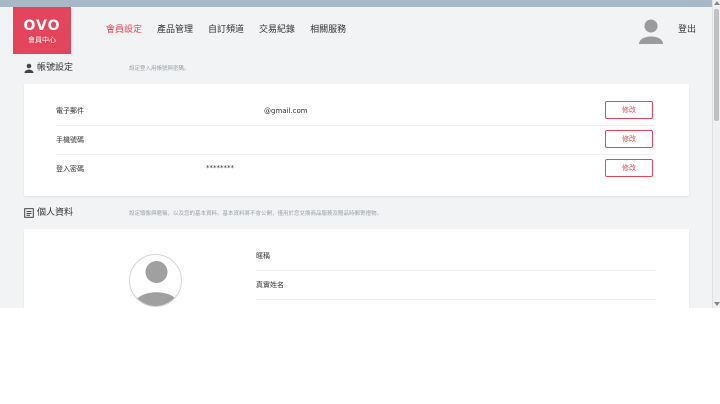  What do you see at coordinates (159, 69) in the screenshot?
I see `account-section-description: 設定登入用帳號與密碼。` at bounding box center [159, 69].